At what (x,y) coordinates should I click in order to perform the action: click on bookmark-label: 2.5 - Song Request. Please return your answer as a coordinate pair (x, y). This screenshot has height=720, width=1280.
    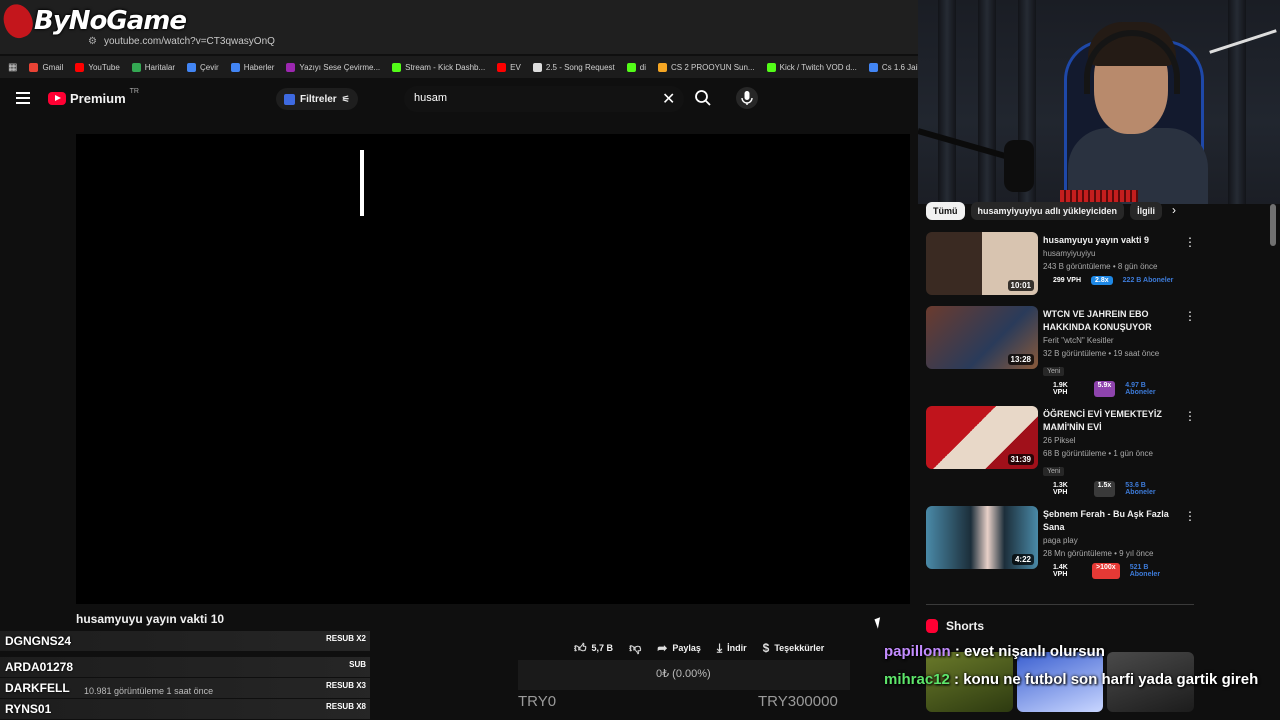
    Looking at the image, I should click on (580, 67).